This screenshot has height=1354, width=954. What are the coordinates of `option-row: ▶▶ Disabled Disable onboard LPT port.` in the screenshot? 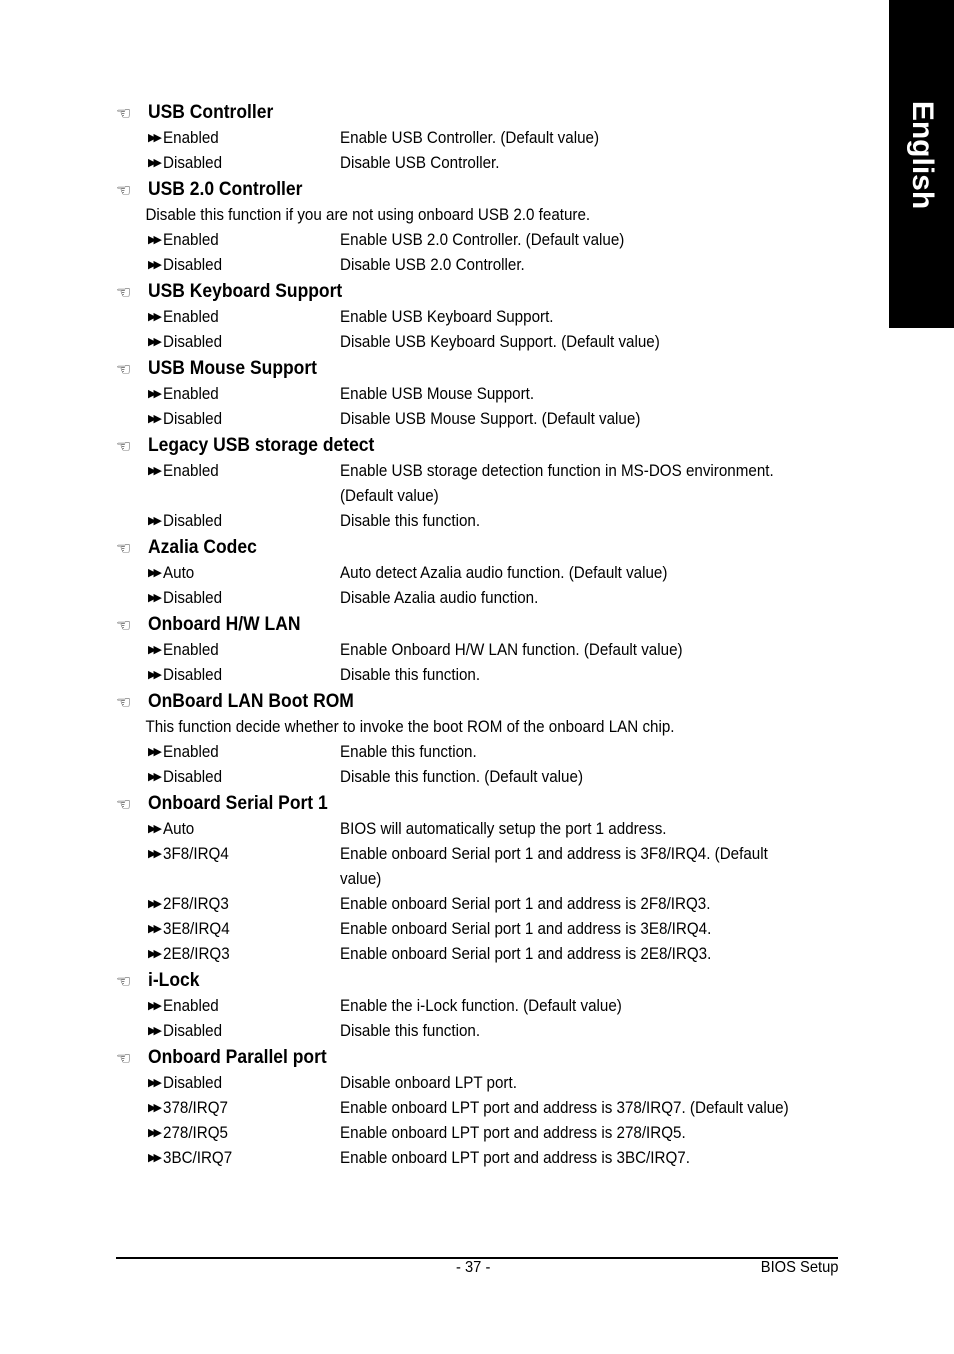 It's located at (481, 1083).